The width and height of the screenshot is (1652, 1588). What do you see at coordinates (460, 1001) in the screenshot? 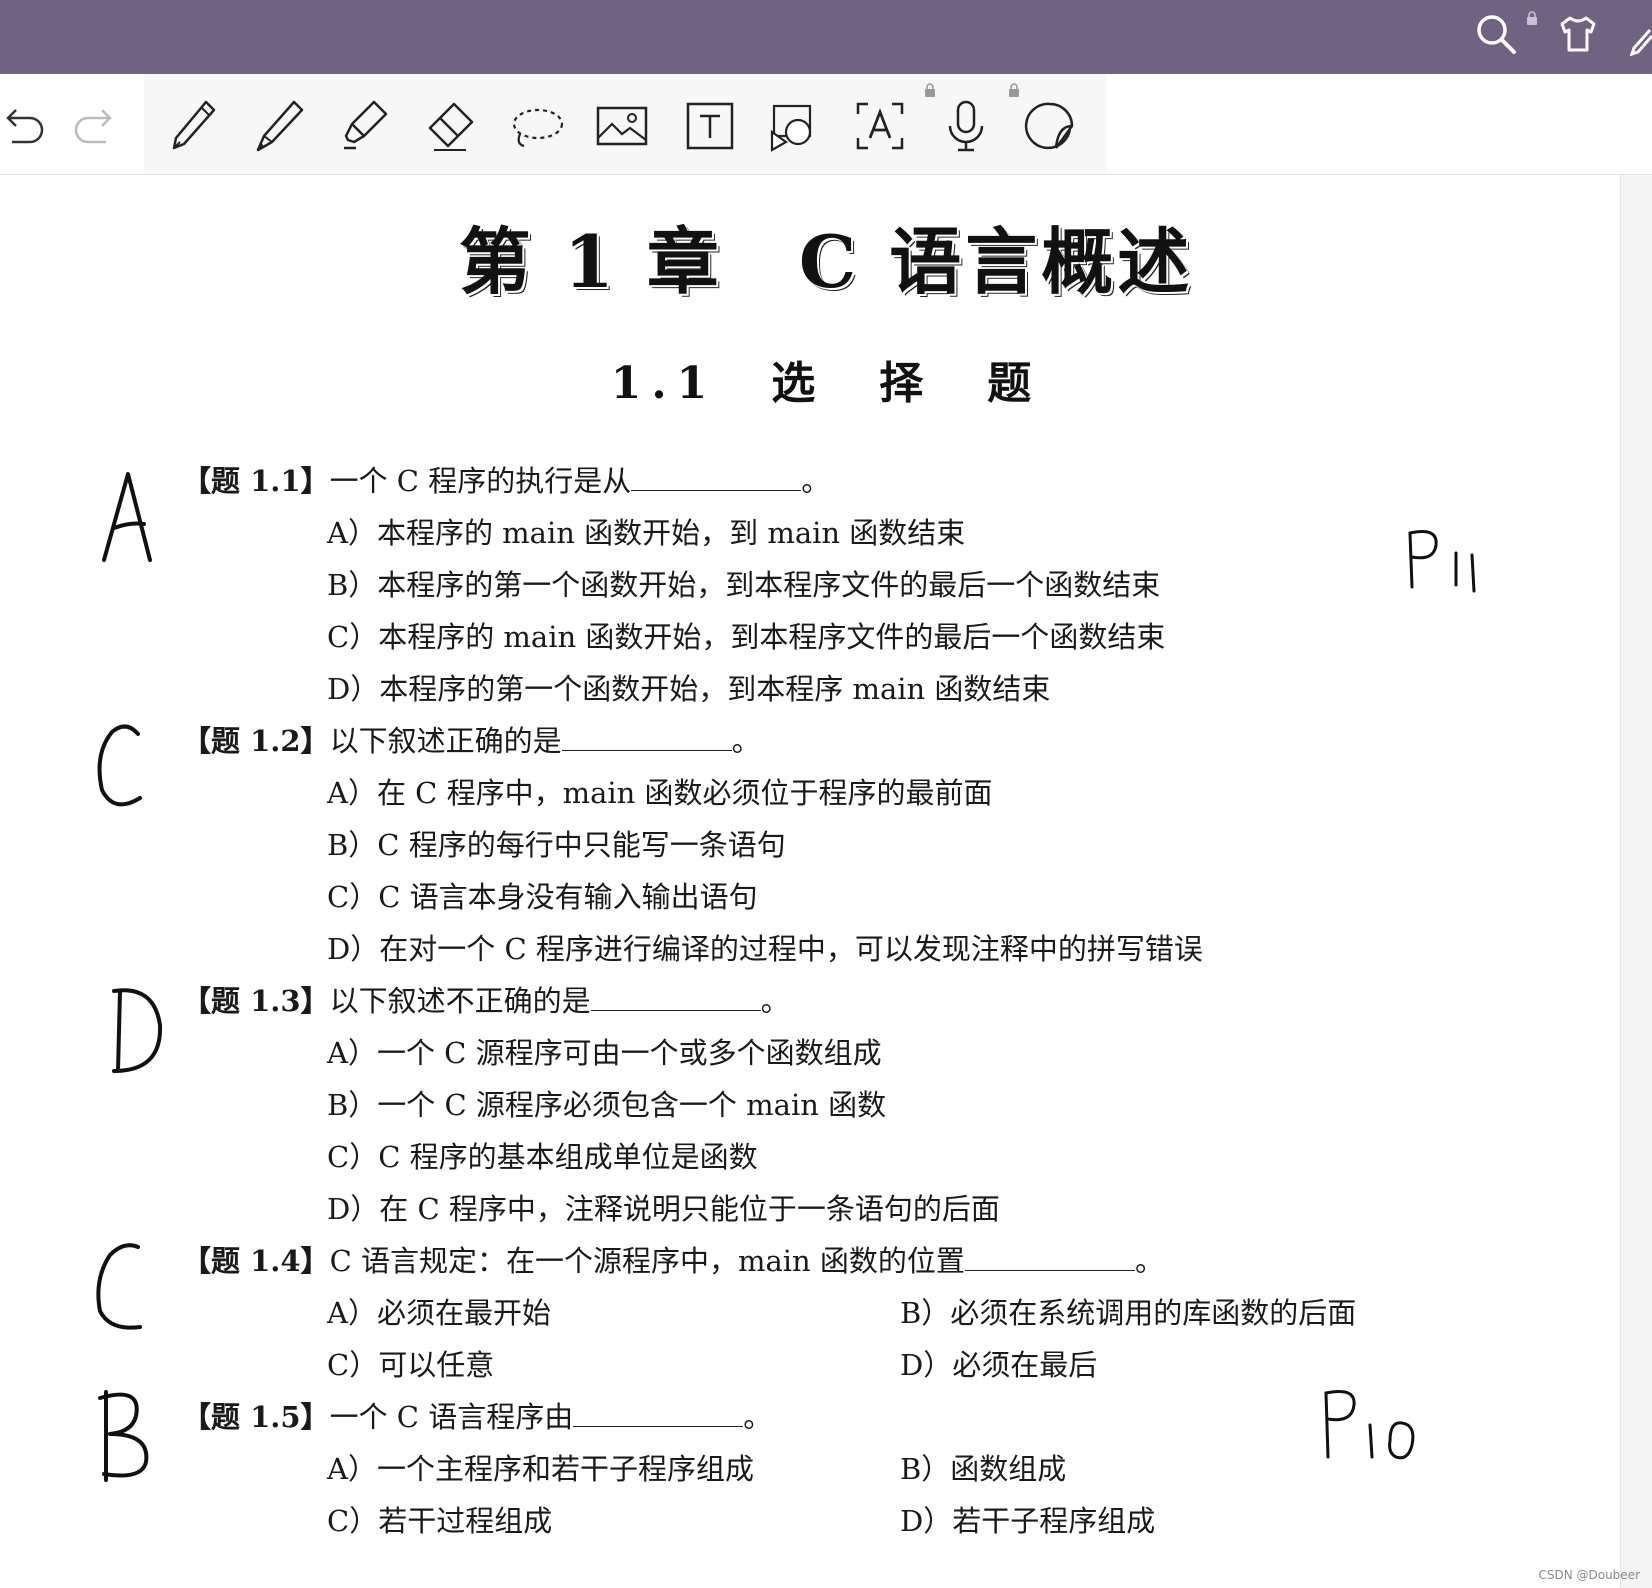
I see `question-text: 以下叙述不正确的是` at bounding box center [460, 1001].